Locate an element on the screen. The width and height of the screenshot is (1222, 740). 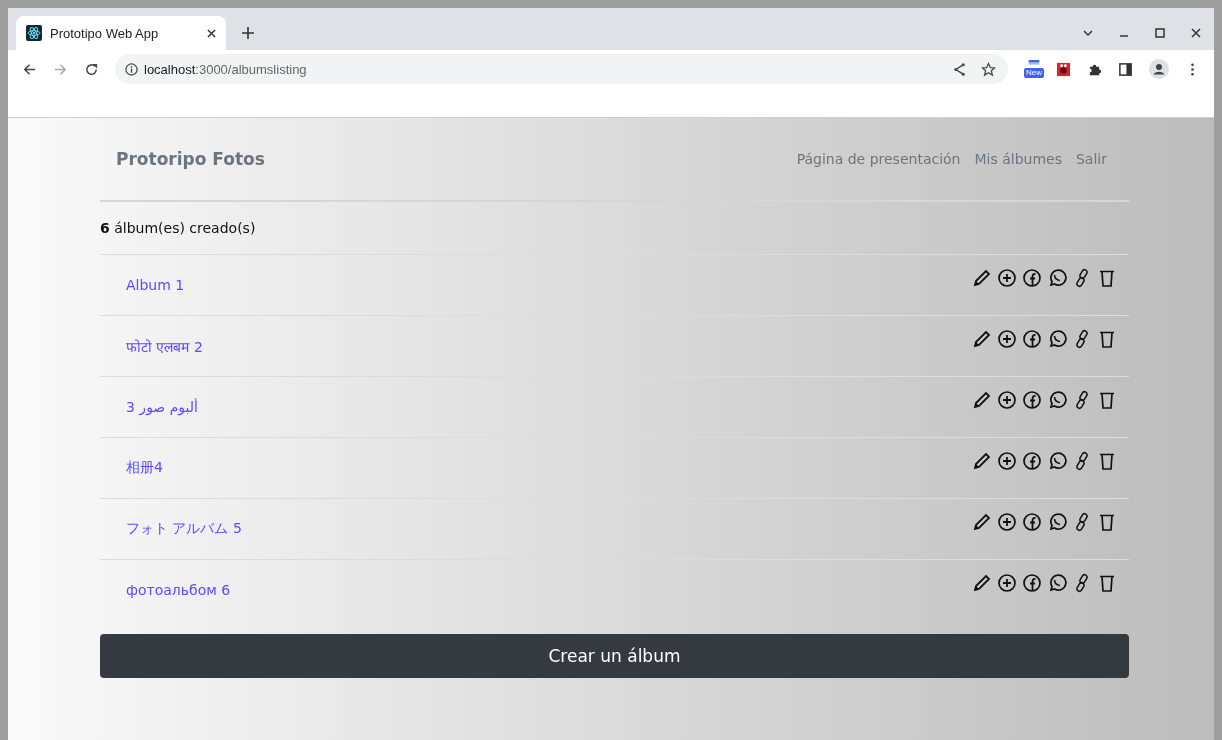
side-panel-icon is located at coordinates (1125, 69).